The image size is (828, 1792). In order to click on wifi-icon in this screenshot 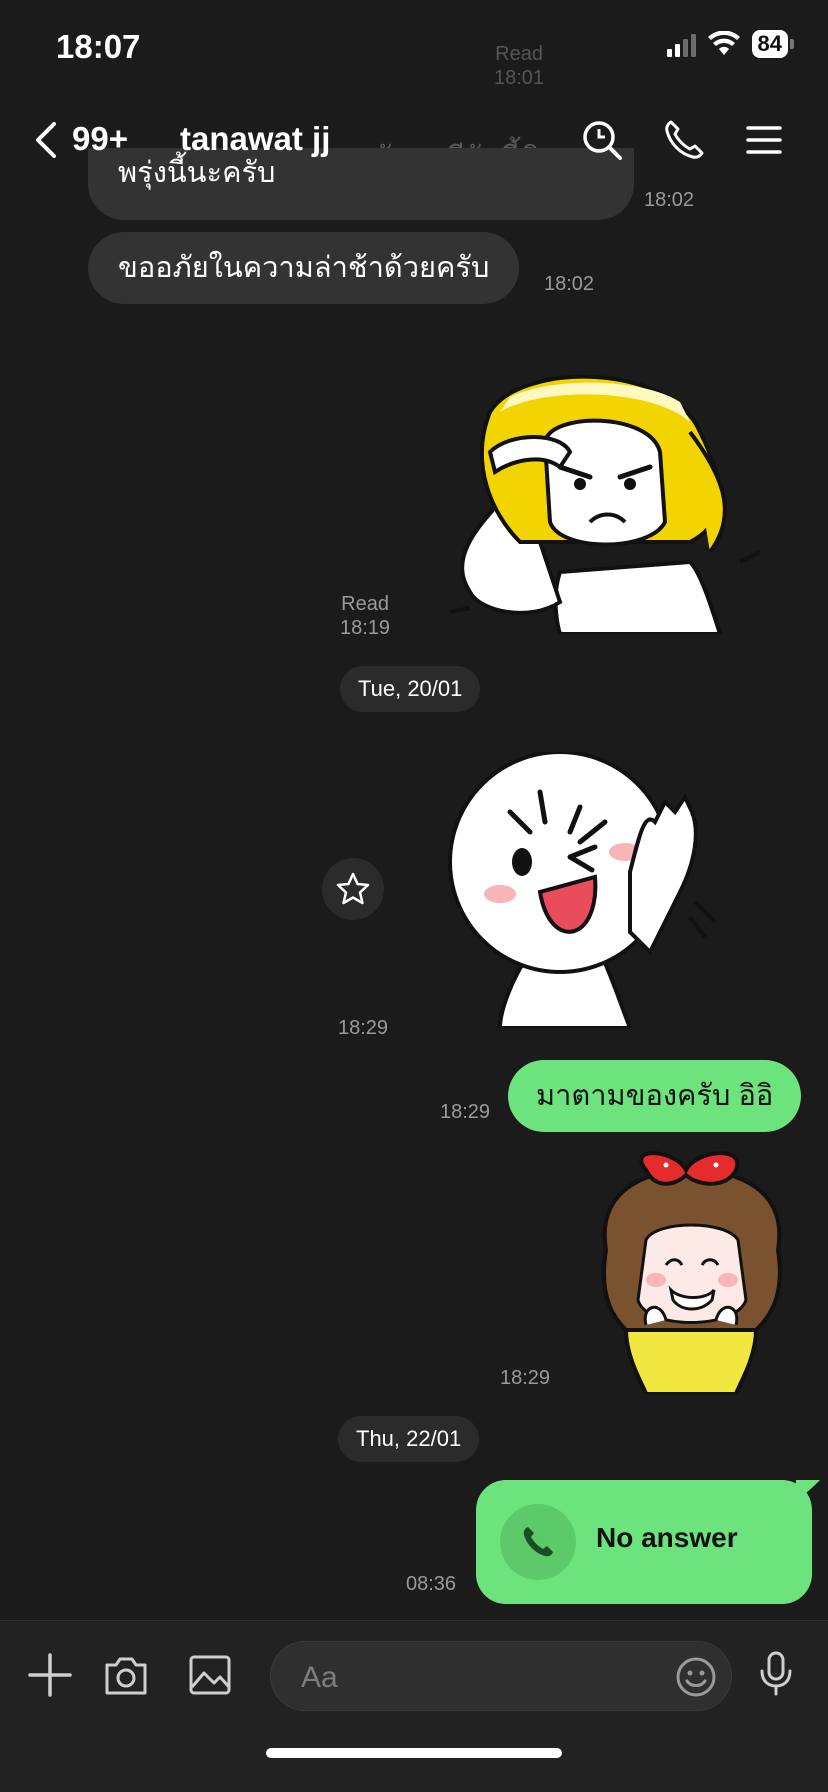, I will do `click(723, 43)`.